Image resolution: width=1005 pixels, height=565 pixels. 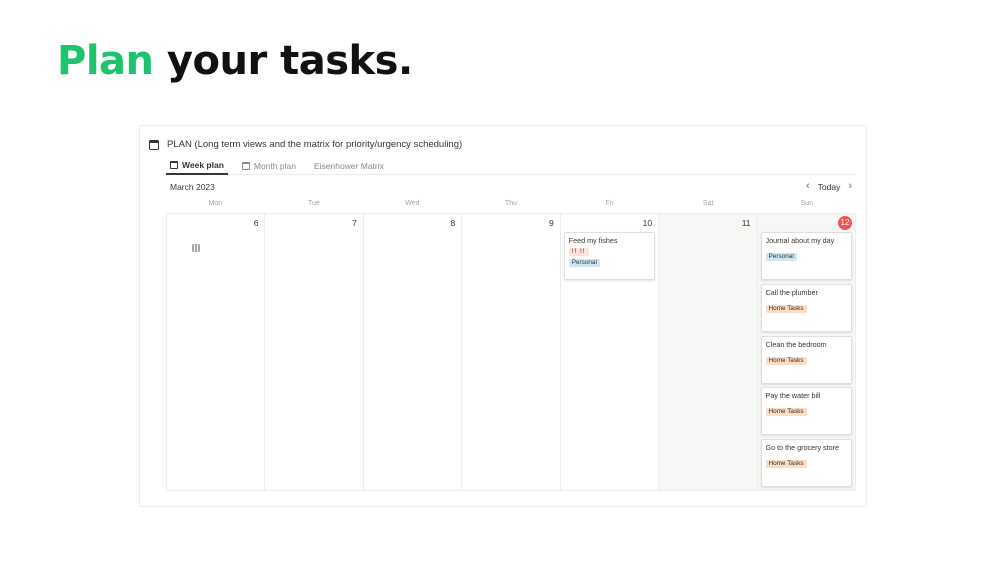 I want to click on event-card: Clean the bedroom Home Tasks, so click(x=806, y=360).